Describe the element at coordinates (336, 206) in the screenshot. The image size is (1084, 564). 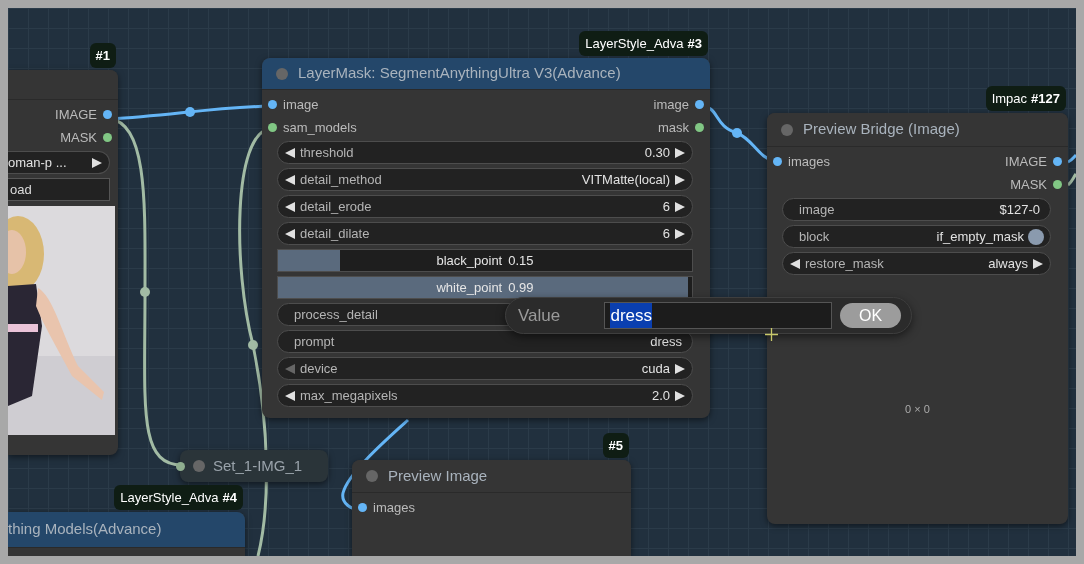
I see `widget-label: detail_erode` at that location.